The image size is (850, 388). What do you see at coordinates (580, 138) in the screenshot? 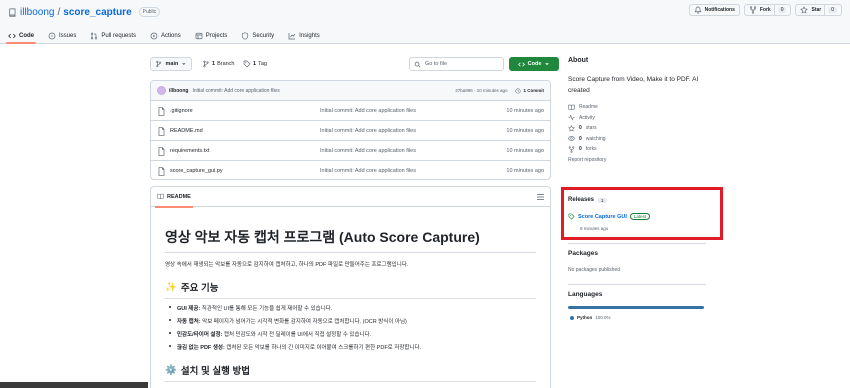
I see `watching-count: 0` at bounding box center [580, 138].